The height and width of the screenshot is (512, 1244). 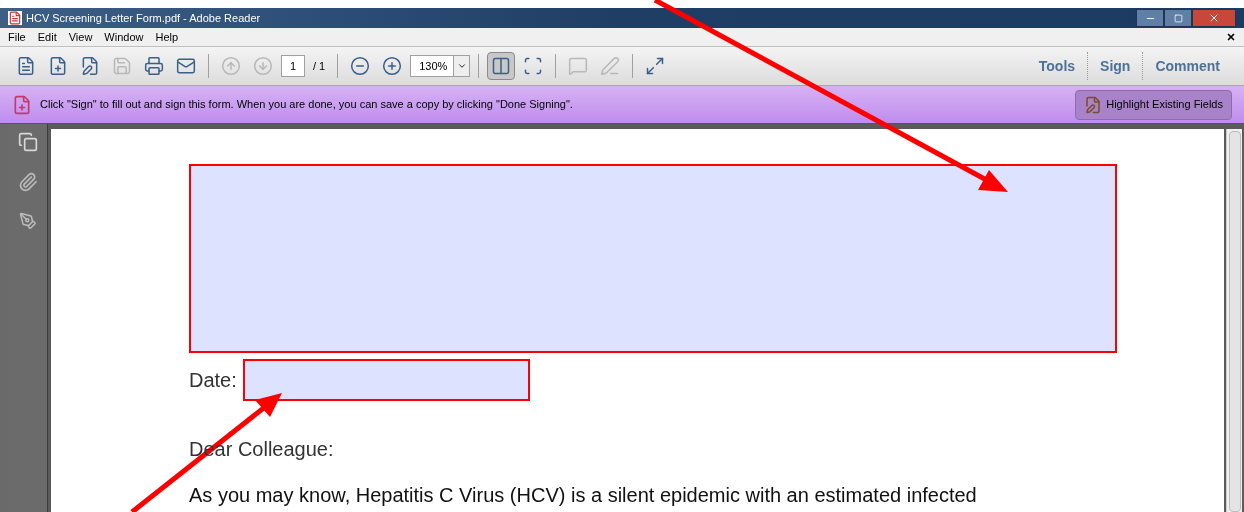 What do you see at coordinates (27, 182) in the screenshot?
I see `attachment-icon` at bounding box center [27, 182].